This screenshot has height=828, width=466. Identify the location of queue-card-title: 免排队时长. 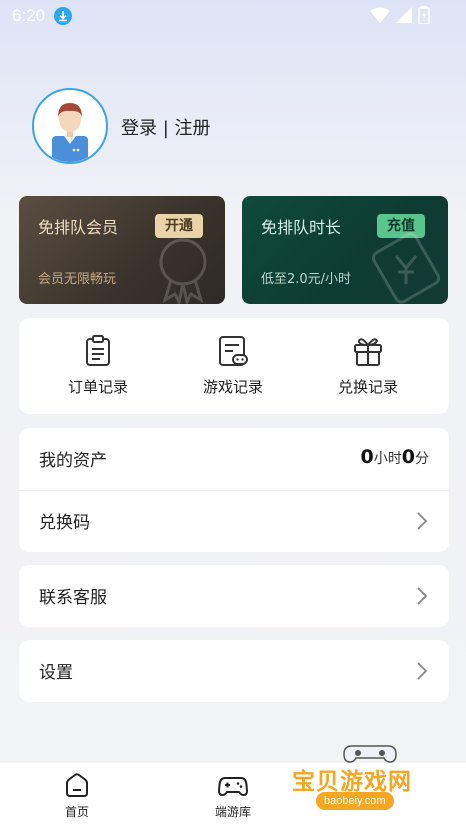
(301, 227).